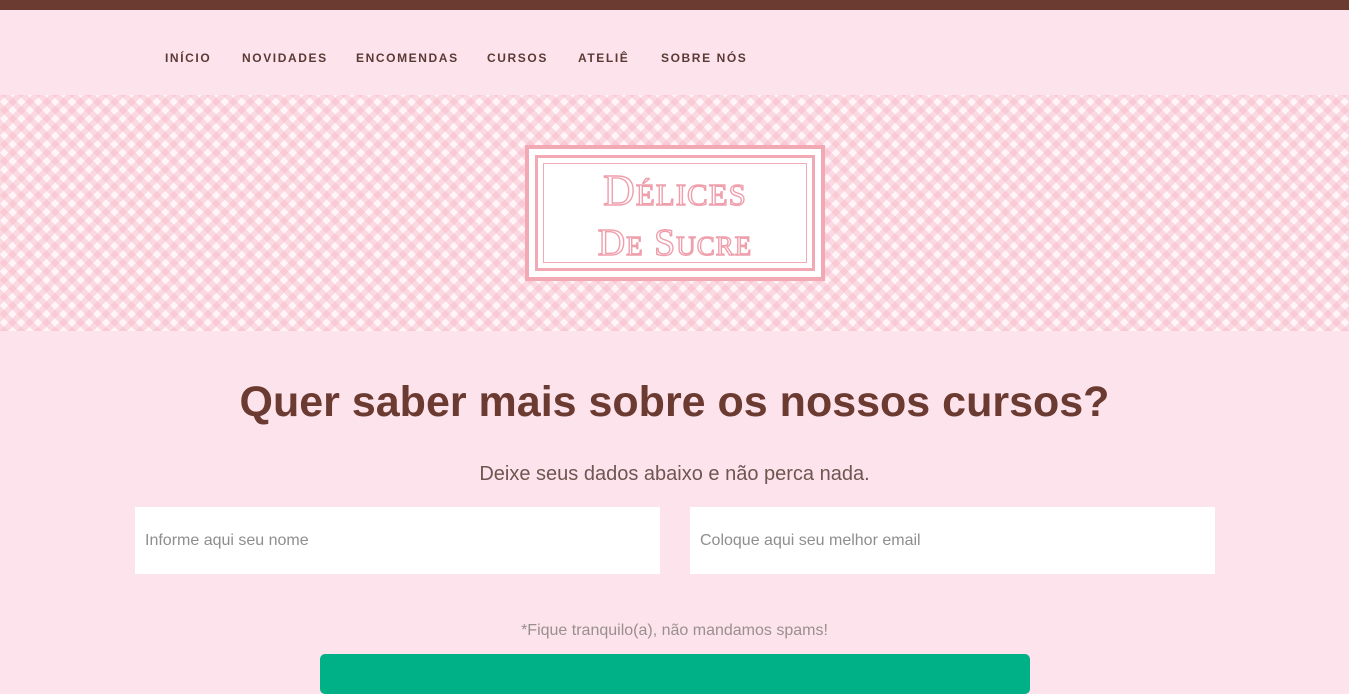 This screenshot has width=1349, height=694. I want to click on spam-note: *Fique tranquilo(a), não mandamos spams!, so click(674, 630).